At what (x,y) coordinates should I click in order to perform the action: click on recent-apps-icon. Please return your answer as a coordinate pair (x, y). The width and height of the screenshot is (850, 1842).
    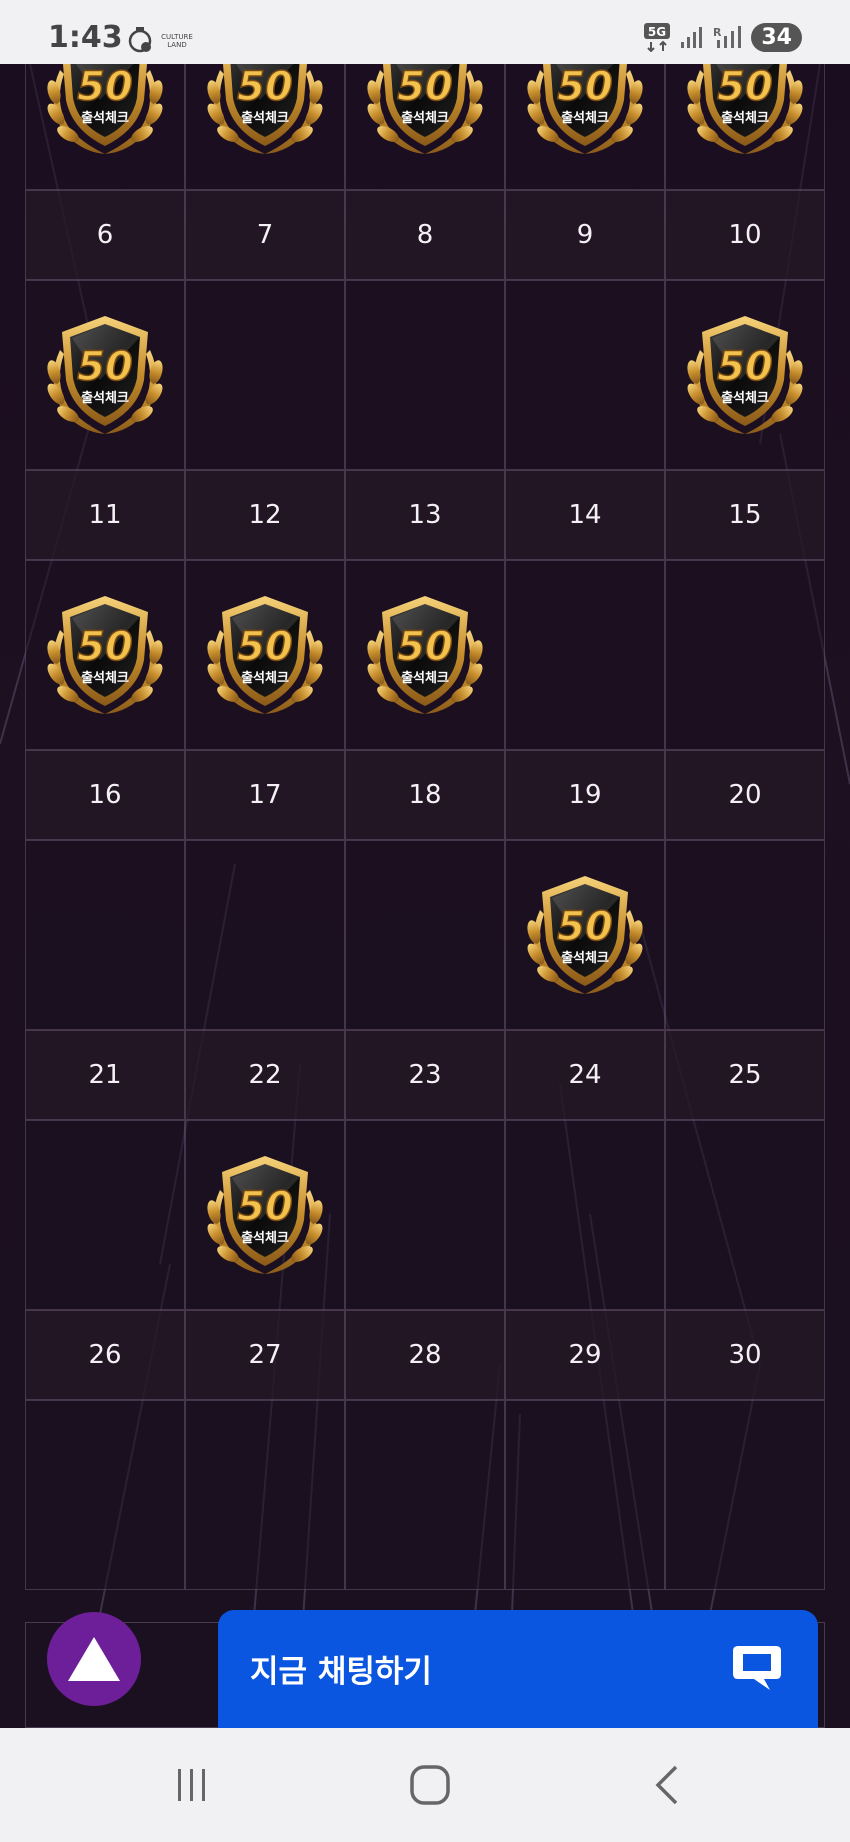
    Looking at the image, I should click on (191, 1785).